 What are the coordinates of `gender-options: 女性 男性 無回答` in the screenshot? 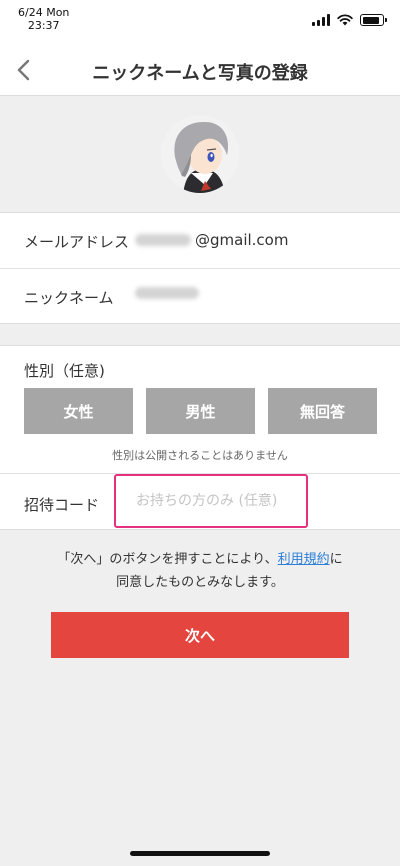 It's located at (200, 411).